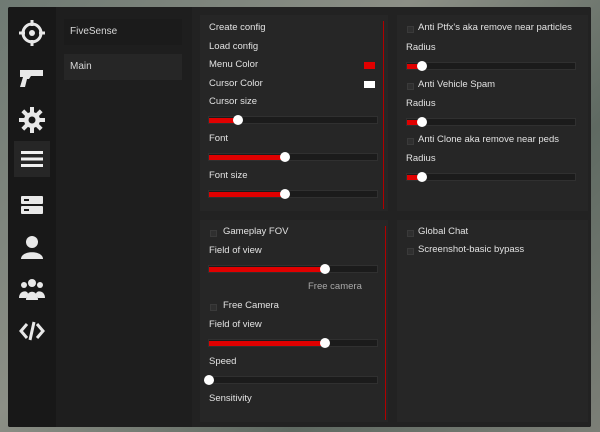 Image resolution: width=600 pixels, height=432 pixels. Describe the element at coordinates (32, 159) in the screenshot. I see `menu-icon` at that location.